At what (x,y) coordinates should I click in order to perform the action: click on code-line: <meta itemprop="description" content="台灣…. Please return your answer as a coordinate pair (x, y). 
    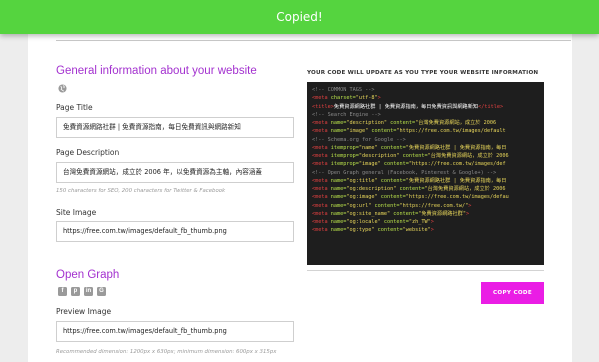
    Looking at the image, I should click on (425, 156).